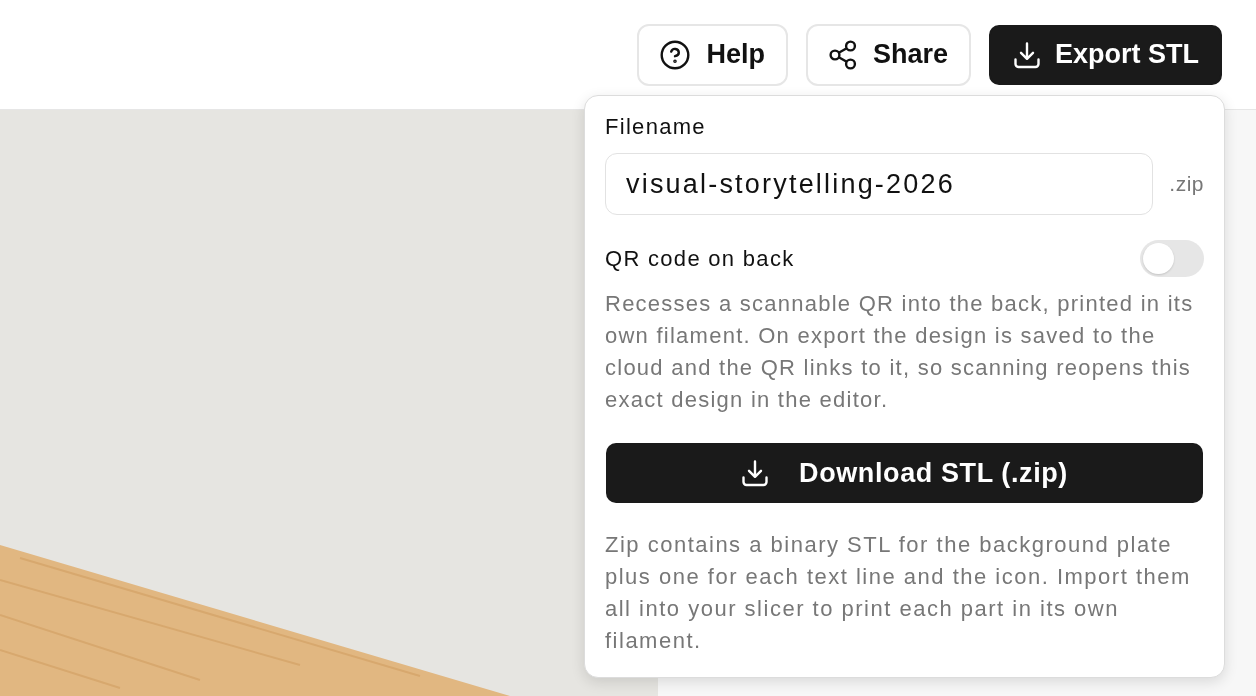 Image resolution: width=1256 pixels, height=696 pixels. I want to click on share-icon, so click(842, 54).